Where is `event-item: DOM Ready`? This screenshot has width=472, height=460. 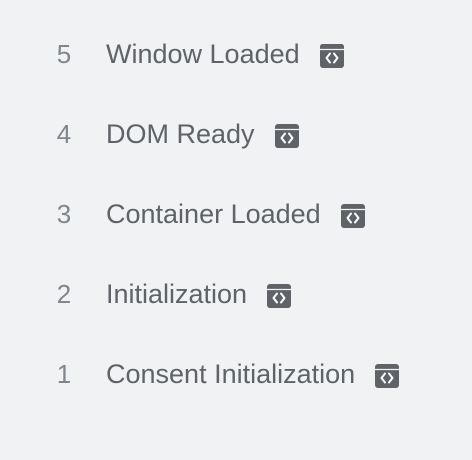 event-item: DOM Ready is located at coordinates (202, 134).